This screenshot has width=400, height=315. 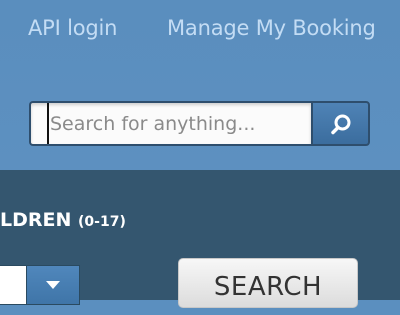 I want to click on search-box, so click(x=170, y=123).